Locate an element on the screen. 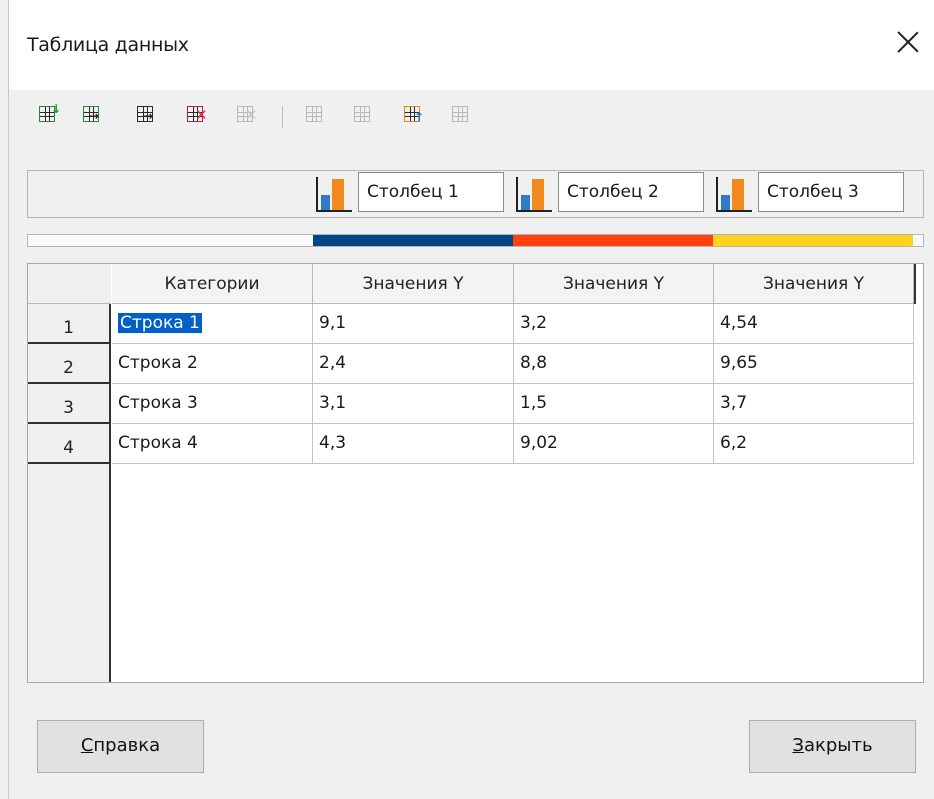  column-header-y1: Значения Y is located at coordinates (413, 284).